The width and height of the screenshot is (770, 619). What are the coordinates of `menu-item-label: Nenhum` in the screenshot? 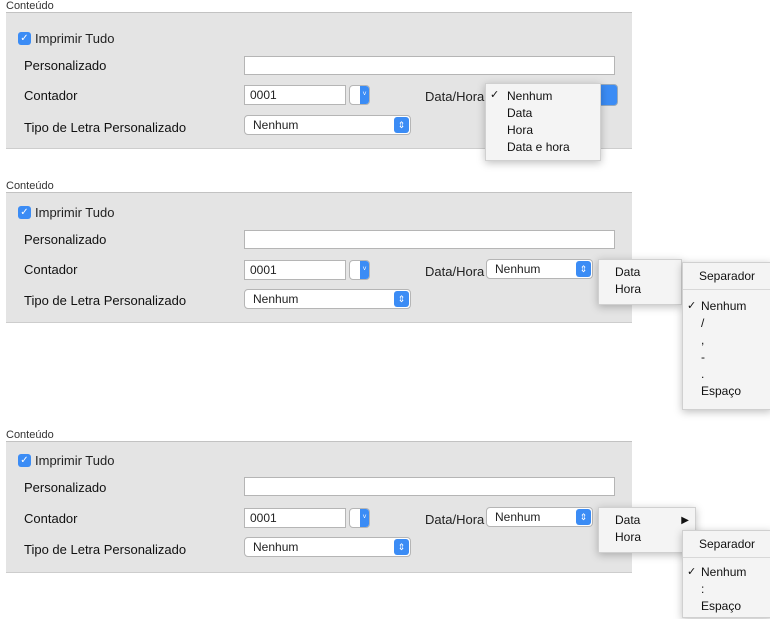 It's located at (543, 96).